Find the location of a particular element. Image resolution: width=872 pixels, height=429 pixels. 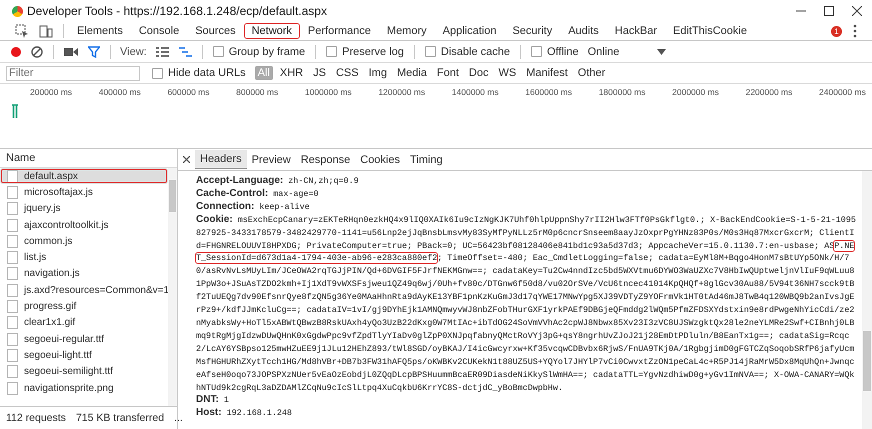

detail-tab: Timing is located at coordinates (426, 159).